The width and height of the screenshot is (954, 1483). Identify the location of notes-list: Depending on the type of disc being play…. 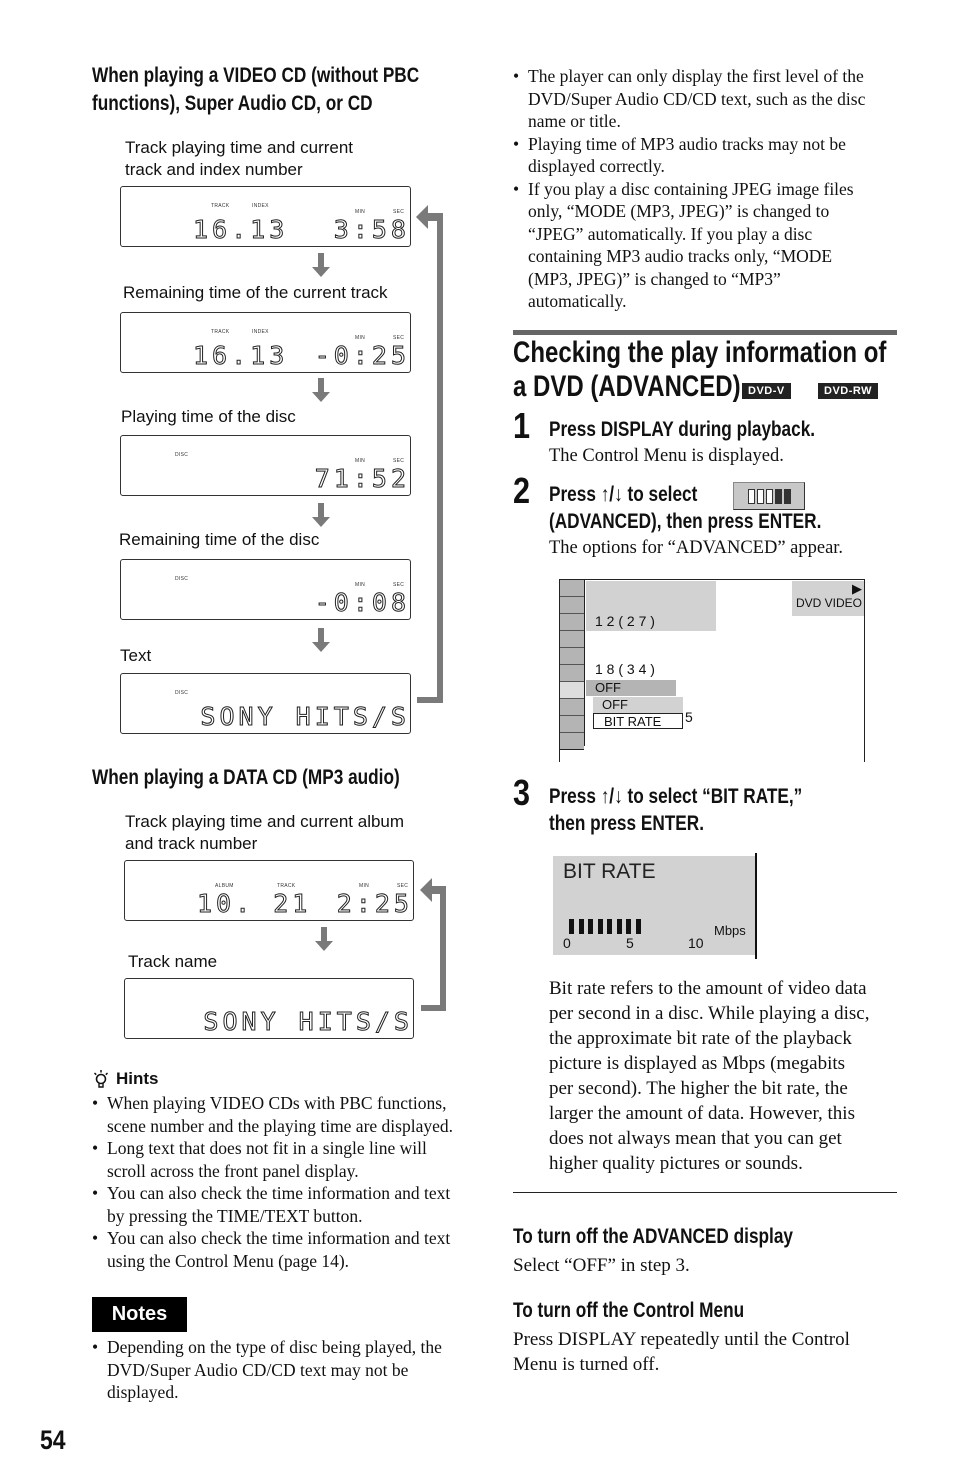
(292, 1370).